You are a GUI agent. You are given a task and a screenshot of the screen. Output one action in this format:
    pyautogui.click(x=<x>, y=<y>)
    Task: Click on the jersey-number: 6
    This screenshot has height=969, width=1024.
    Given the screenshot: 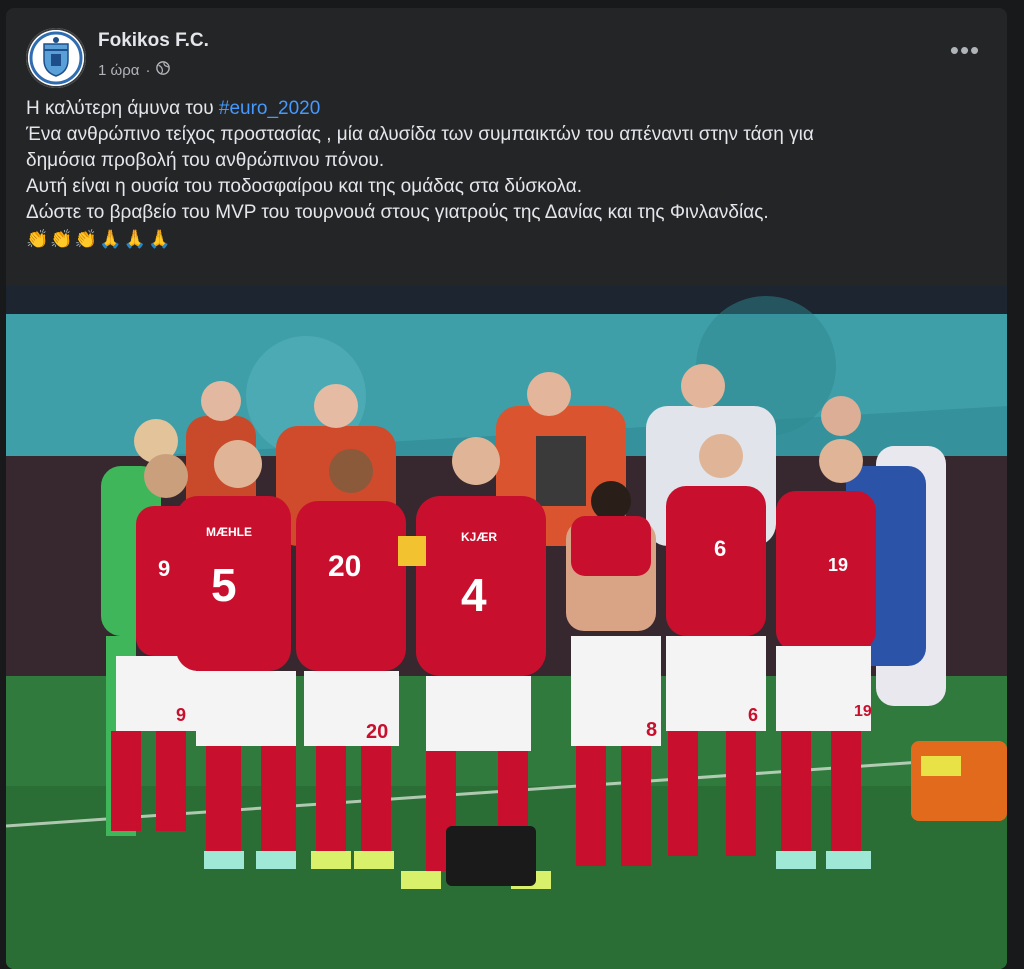 What is the action you would take?
    pyautogui.click(x=720, y=548)
    